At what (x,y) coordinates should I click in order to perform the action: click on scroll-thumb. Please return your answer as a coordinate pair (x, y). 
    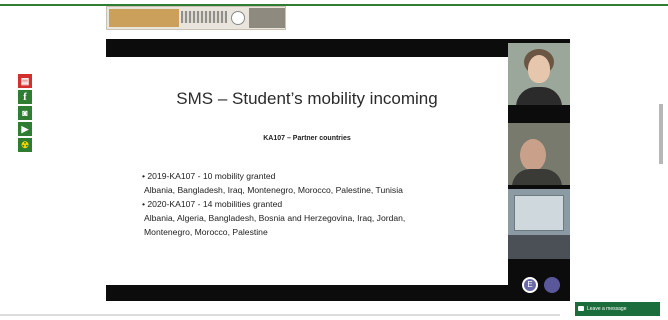
    Looking at the image, I should click on (661, 134).